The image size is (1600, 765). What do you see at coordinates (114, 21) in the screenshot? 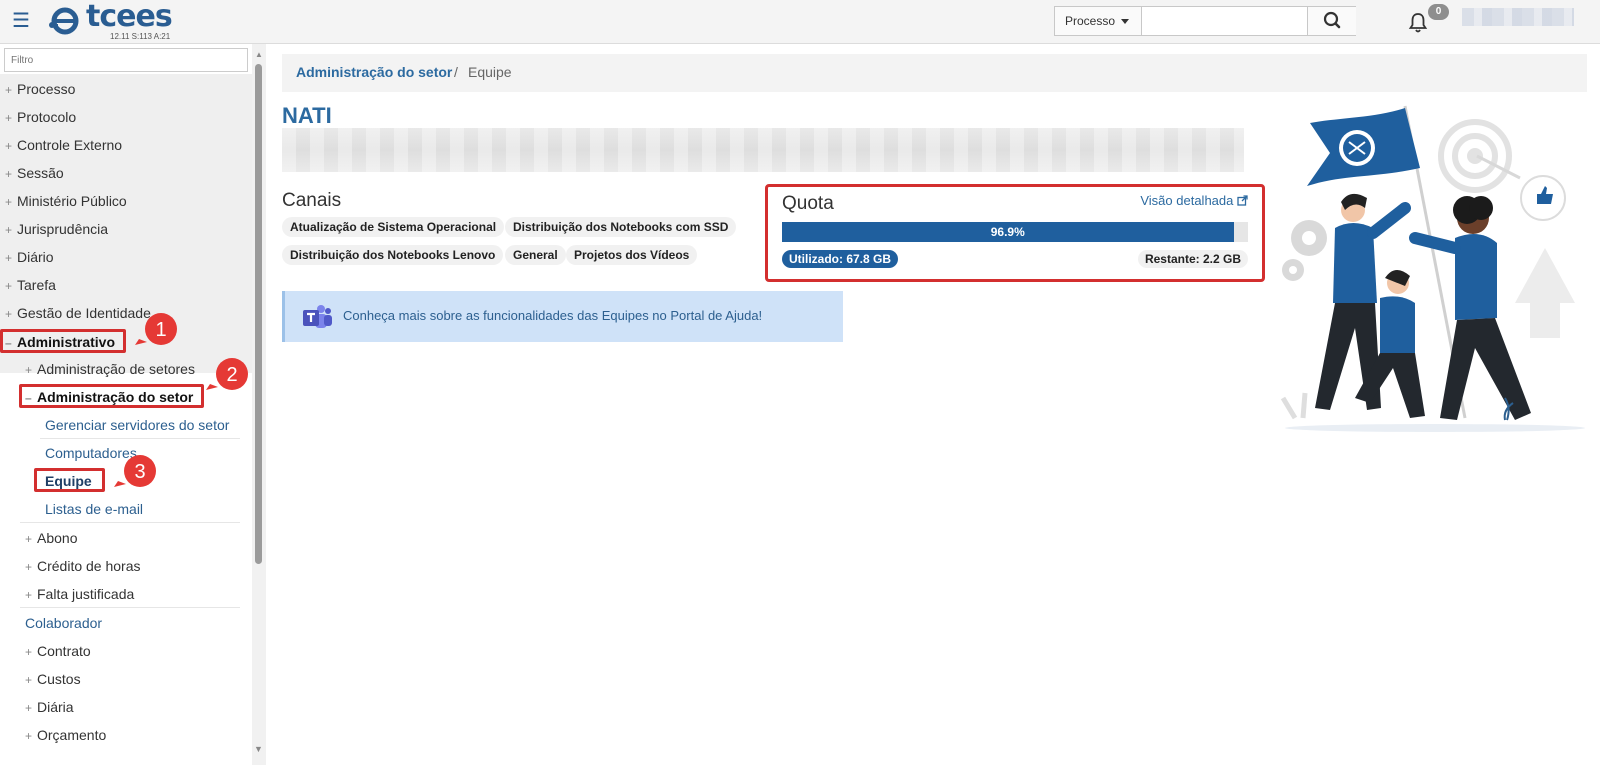
I see `app-logo: tcees 12.11 S:113 A:21` at bounding box center [114, 21].